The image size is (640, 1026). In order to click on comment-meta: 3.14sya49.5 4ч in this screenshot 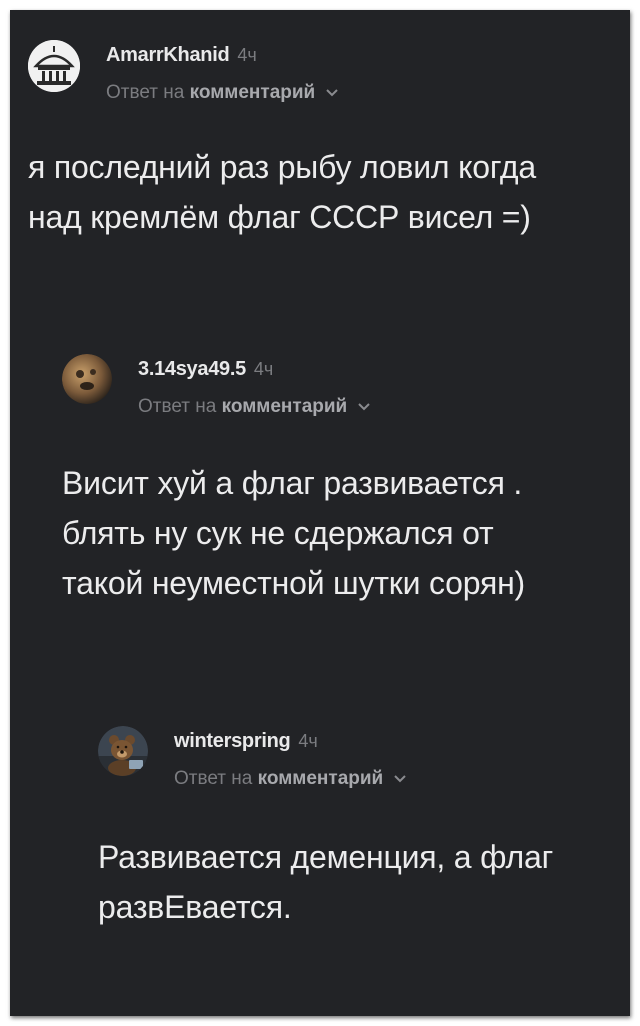, I will do `click(205, 369)`.